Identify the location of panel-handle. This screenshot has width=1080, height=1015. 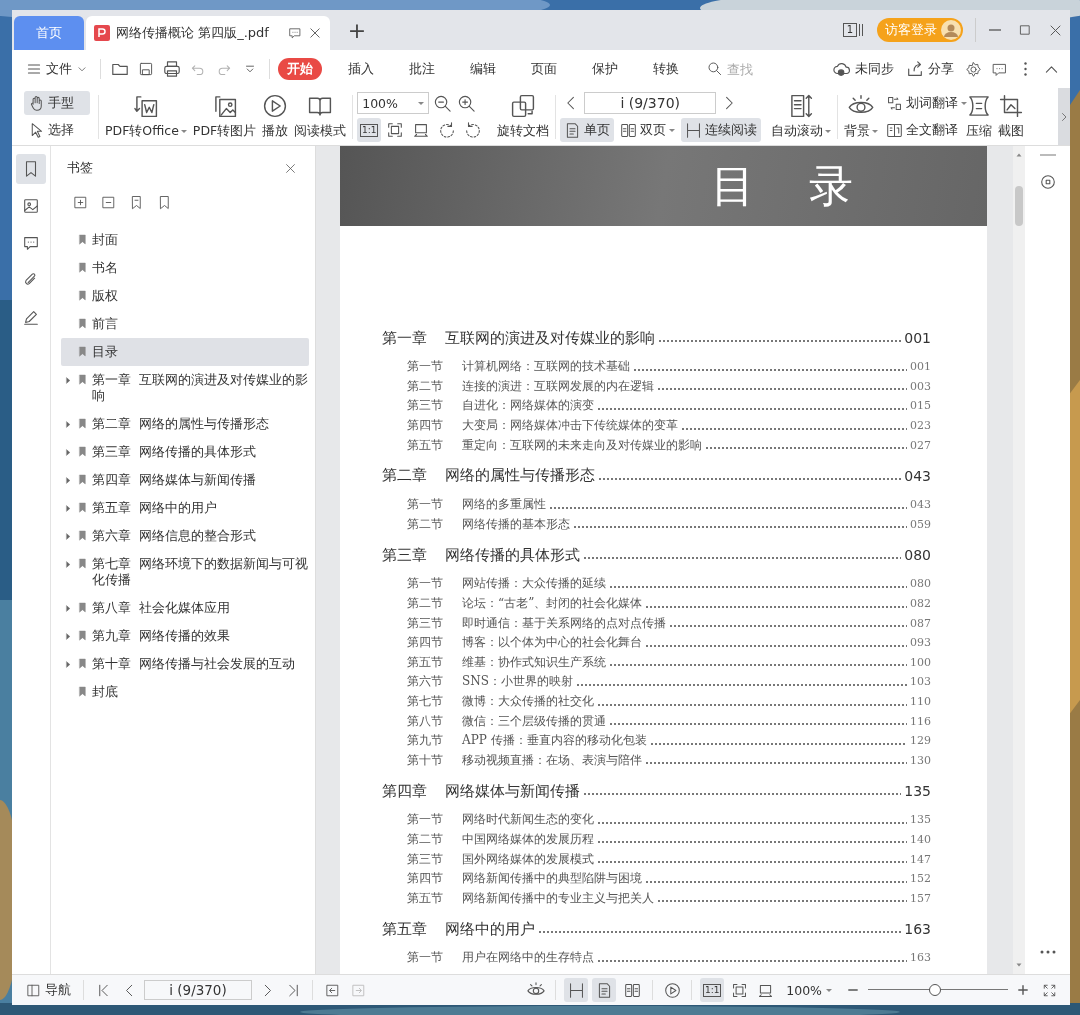
(1047, 155).